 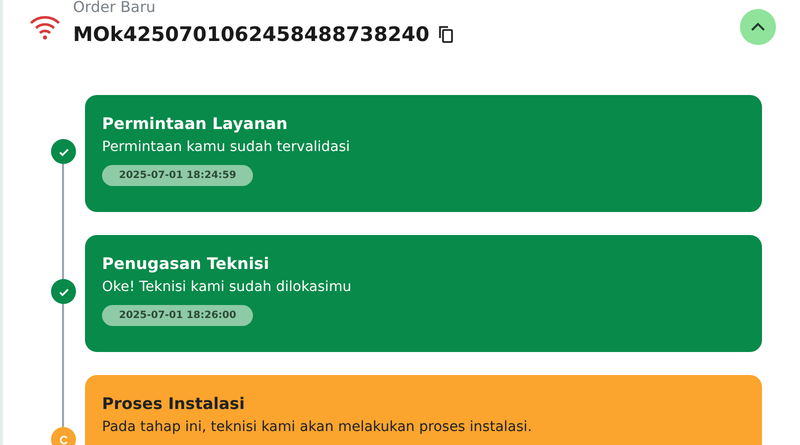 I want to click on step-description: Oke! Teknisi kami sudah dilokasimu, so click(x=227, y=287).